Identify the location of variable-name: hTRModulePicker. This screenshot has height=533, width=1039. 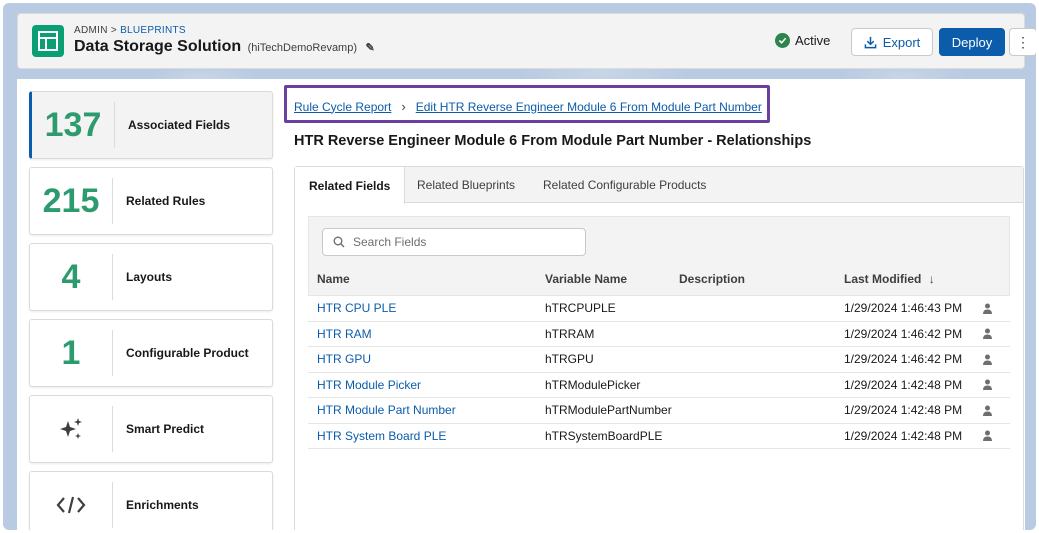
(593, 384).